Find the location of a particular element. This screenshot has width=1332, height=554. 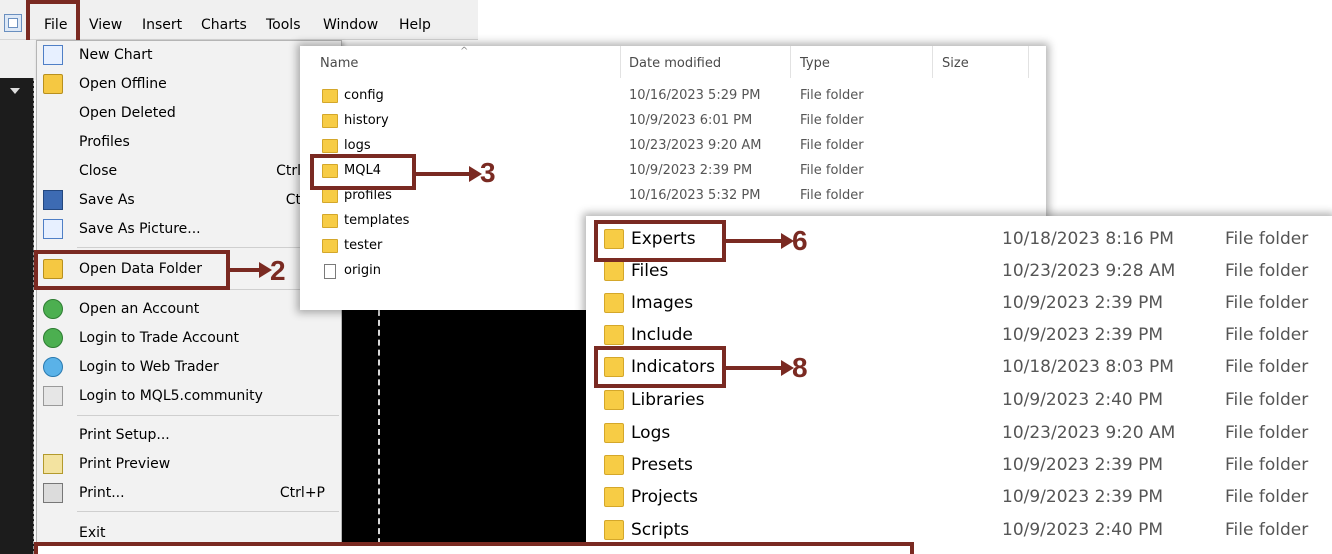

folder-row-projects: Projects 10/9/2023 2:39 PM File folder is located at coordinates (959, 497).